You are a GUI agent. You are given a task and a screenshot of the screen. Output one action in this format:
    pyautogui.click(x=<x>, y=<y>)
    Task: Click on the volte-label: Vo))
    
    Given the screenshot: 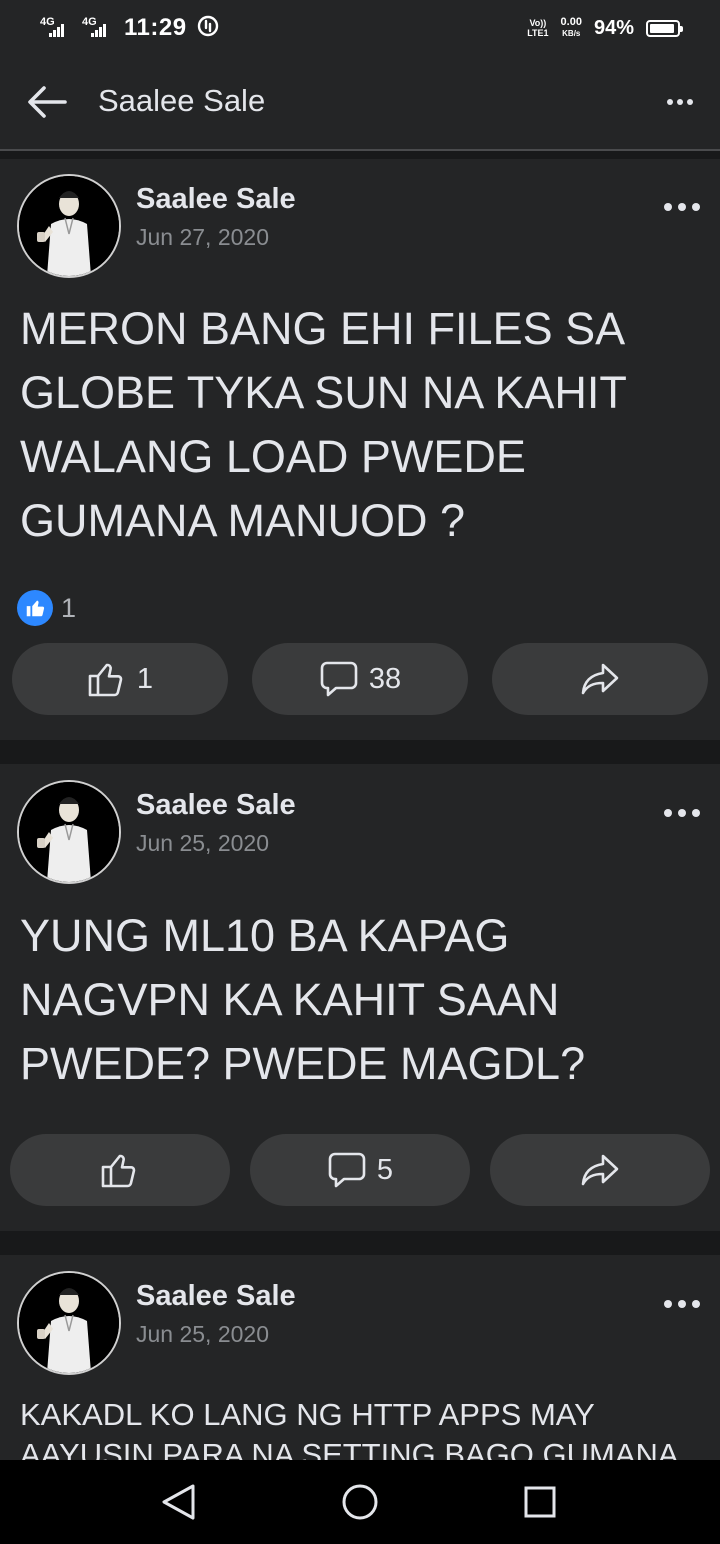 What is the action you would take?
    pyautogui.click(x=538, y=23)
    